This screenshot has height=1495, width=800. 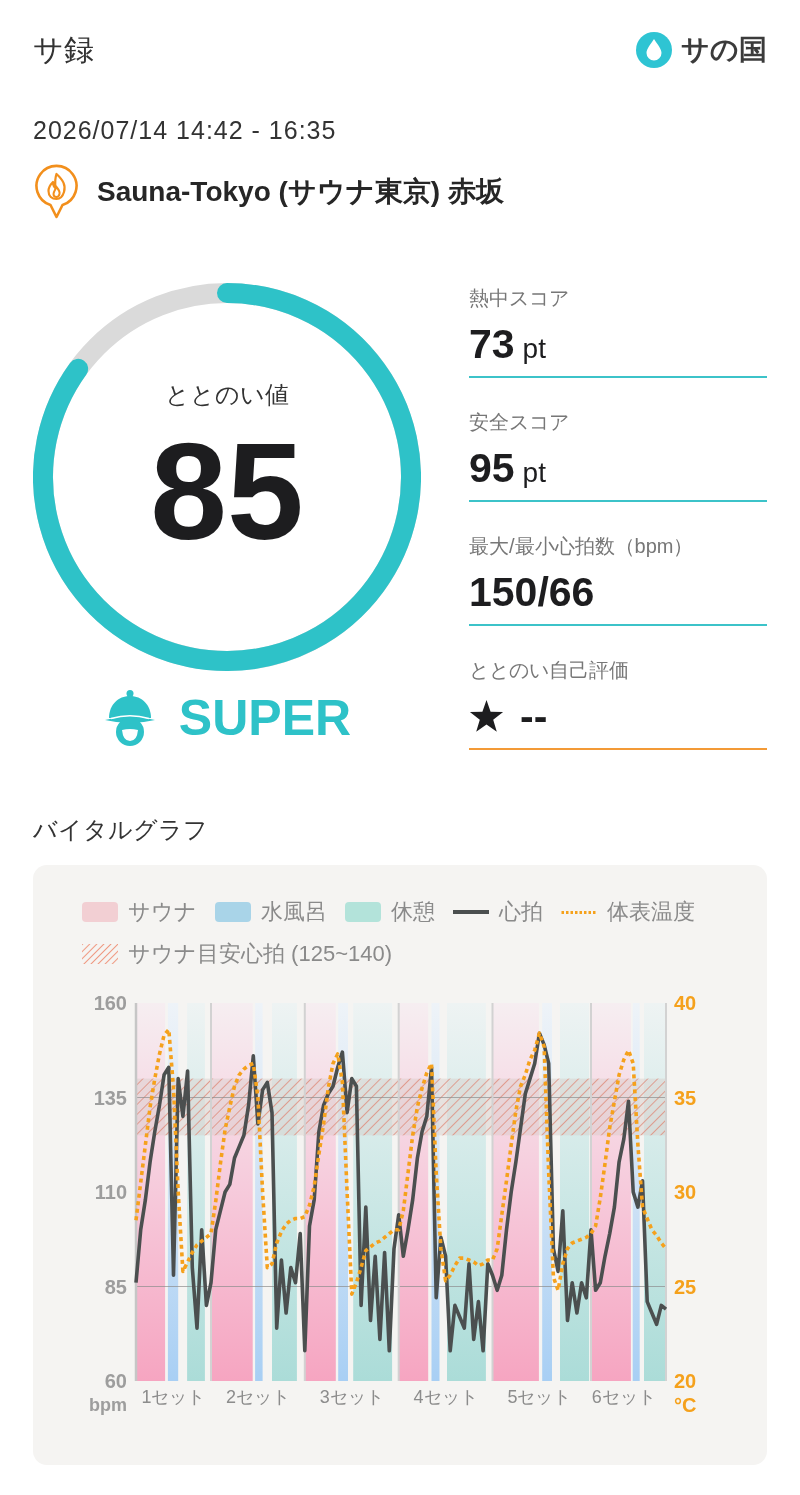 What do you see at coordinates (519, 298) in the screenshot?
I see `score-label: 熱中スコア` at bounding box center [519, 298].